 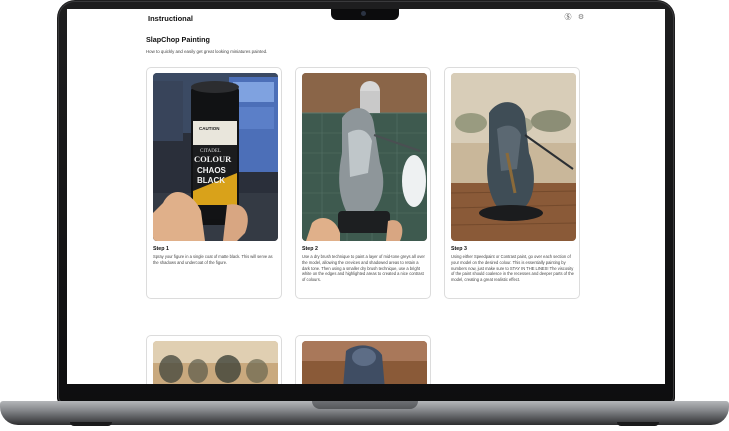 I want to click on painted-miniature-photo, so click(x=513, y=157).